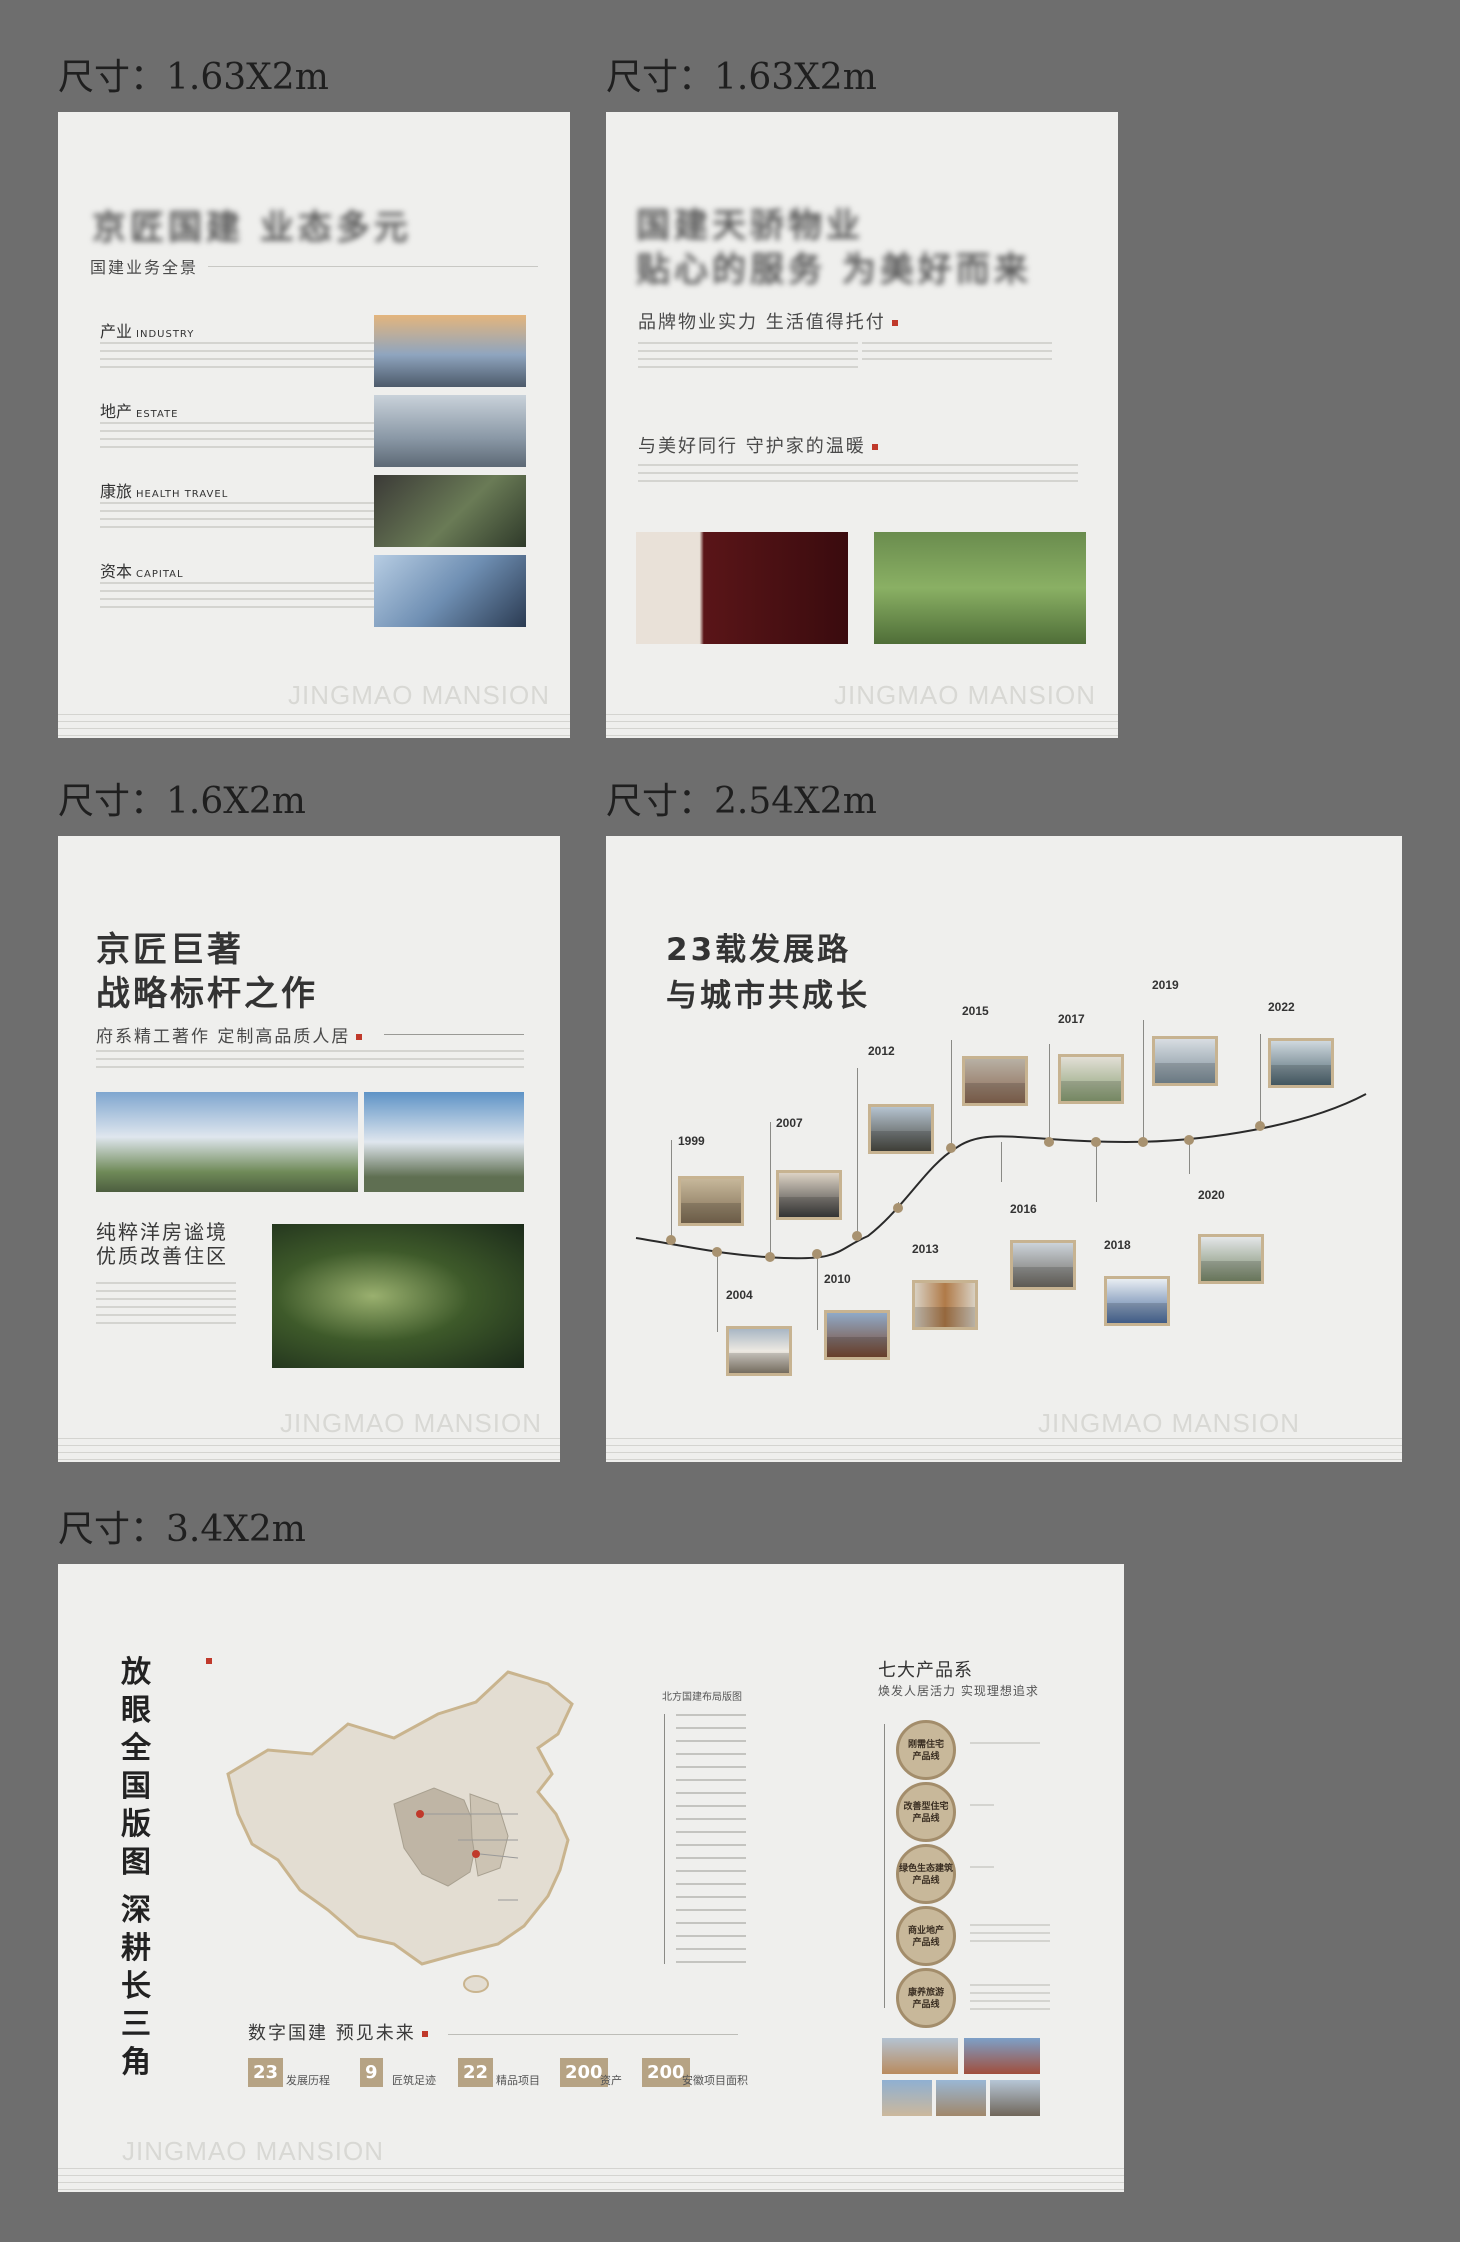 This screenshot has width=1460, height=2242. What do you see at coordinates (881, 1051) in the screenshot?
I see `year-2012: 2012` at bounding box center [881, 1051].